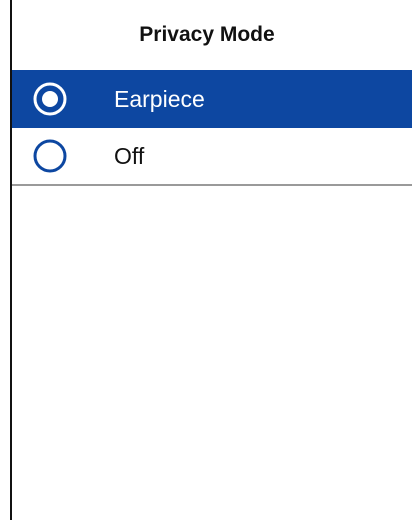 The height and width of the screenshot is (520, 412). I want to click on title-bar: Privacy Mode, so click(212, 35).